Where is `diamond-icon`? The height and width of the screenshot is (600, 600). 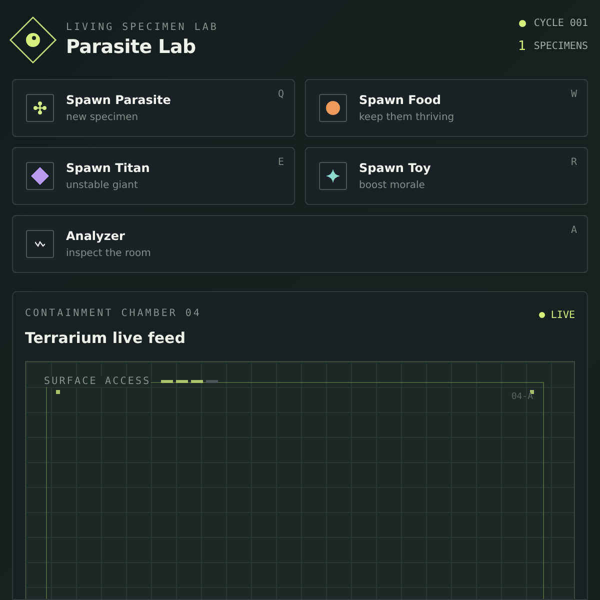
diamond-icon is located at coordinates (40, 176).